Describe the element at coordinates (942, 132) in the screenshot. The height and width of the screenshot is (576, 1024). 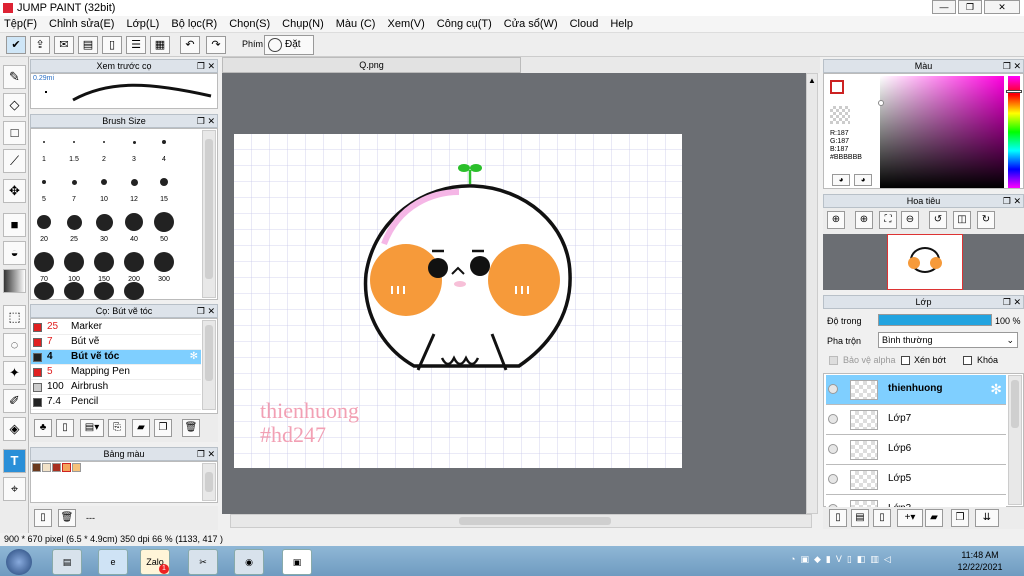
I see `color-saturation-field` at that location.